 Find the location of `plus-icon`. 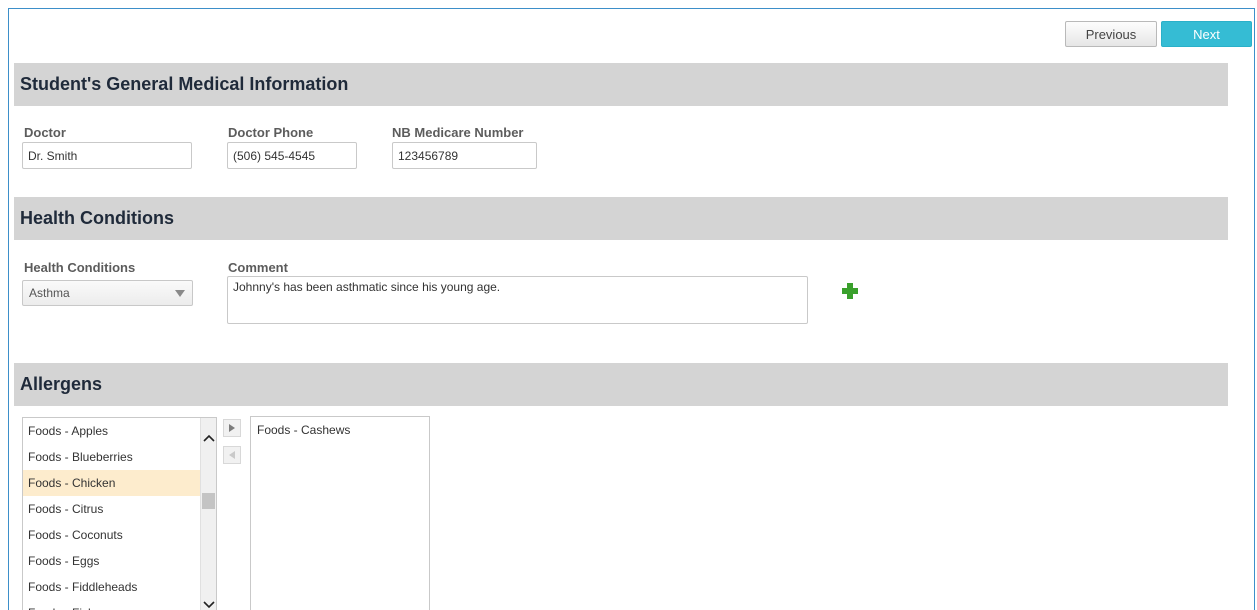

plus-icon is located at coordinates (850, 291).